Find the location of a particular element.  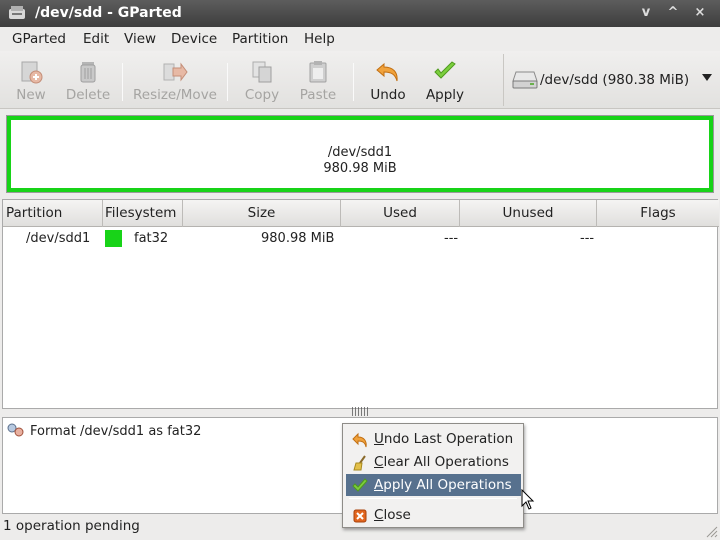

undo-label: Undo is located at coordinates (388, 95).